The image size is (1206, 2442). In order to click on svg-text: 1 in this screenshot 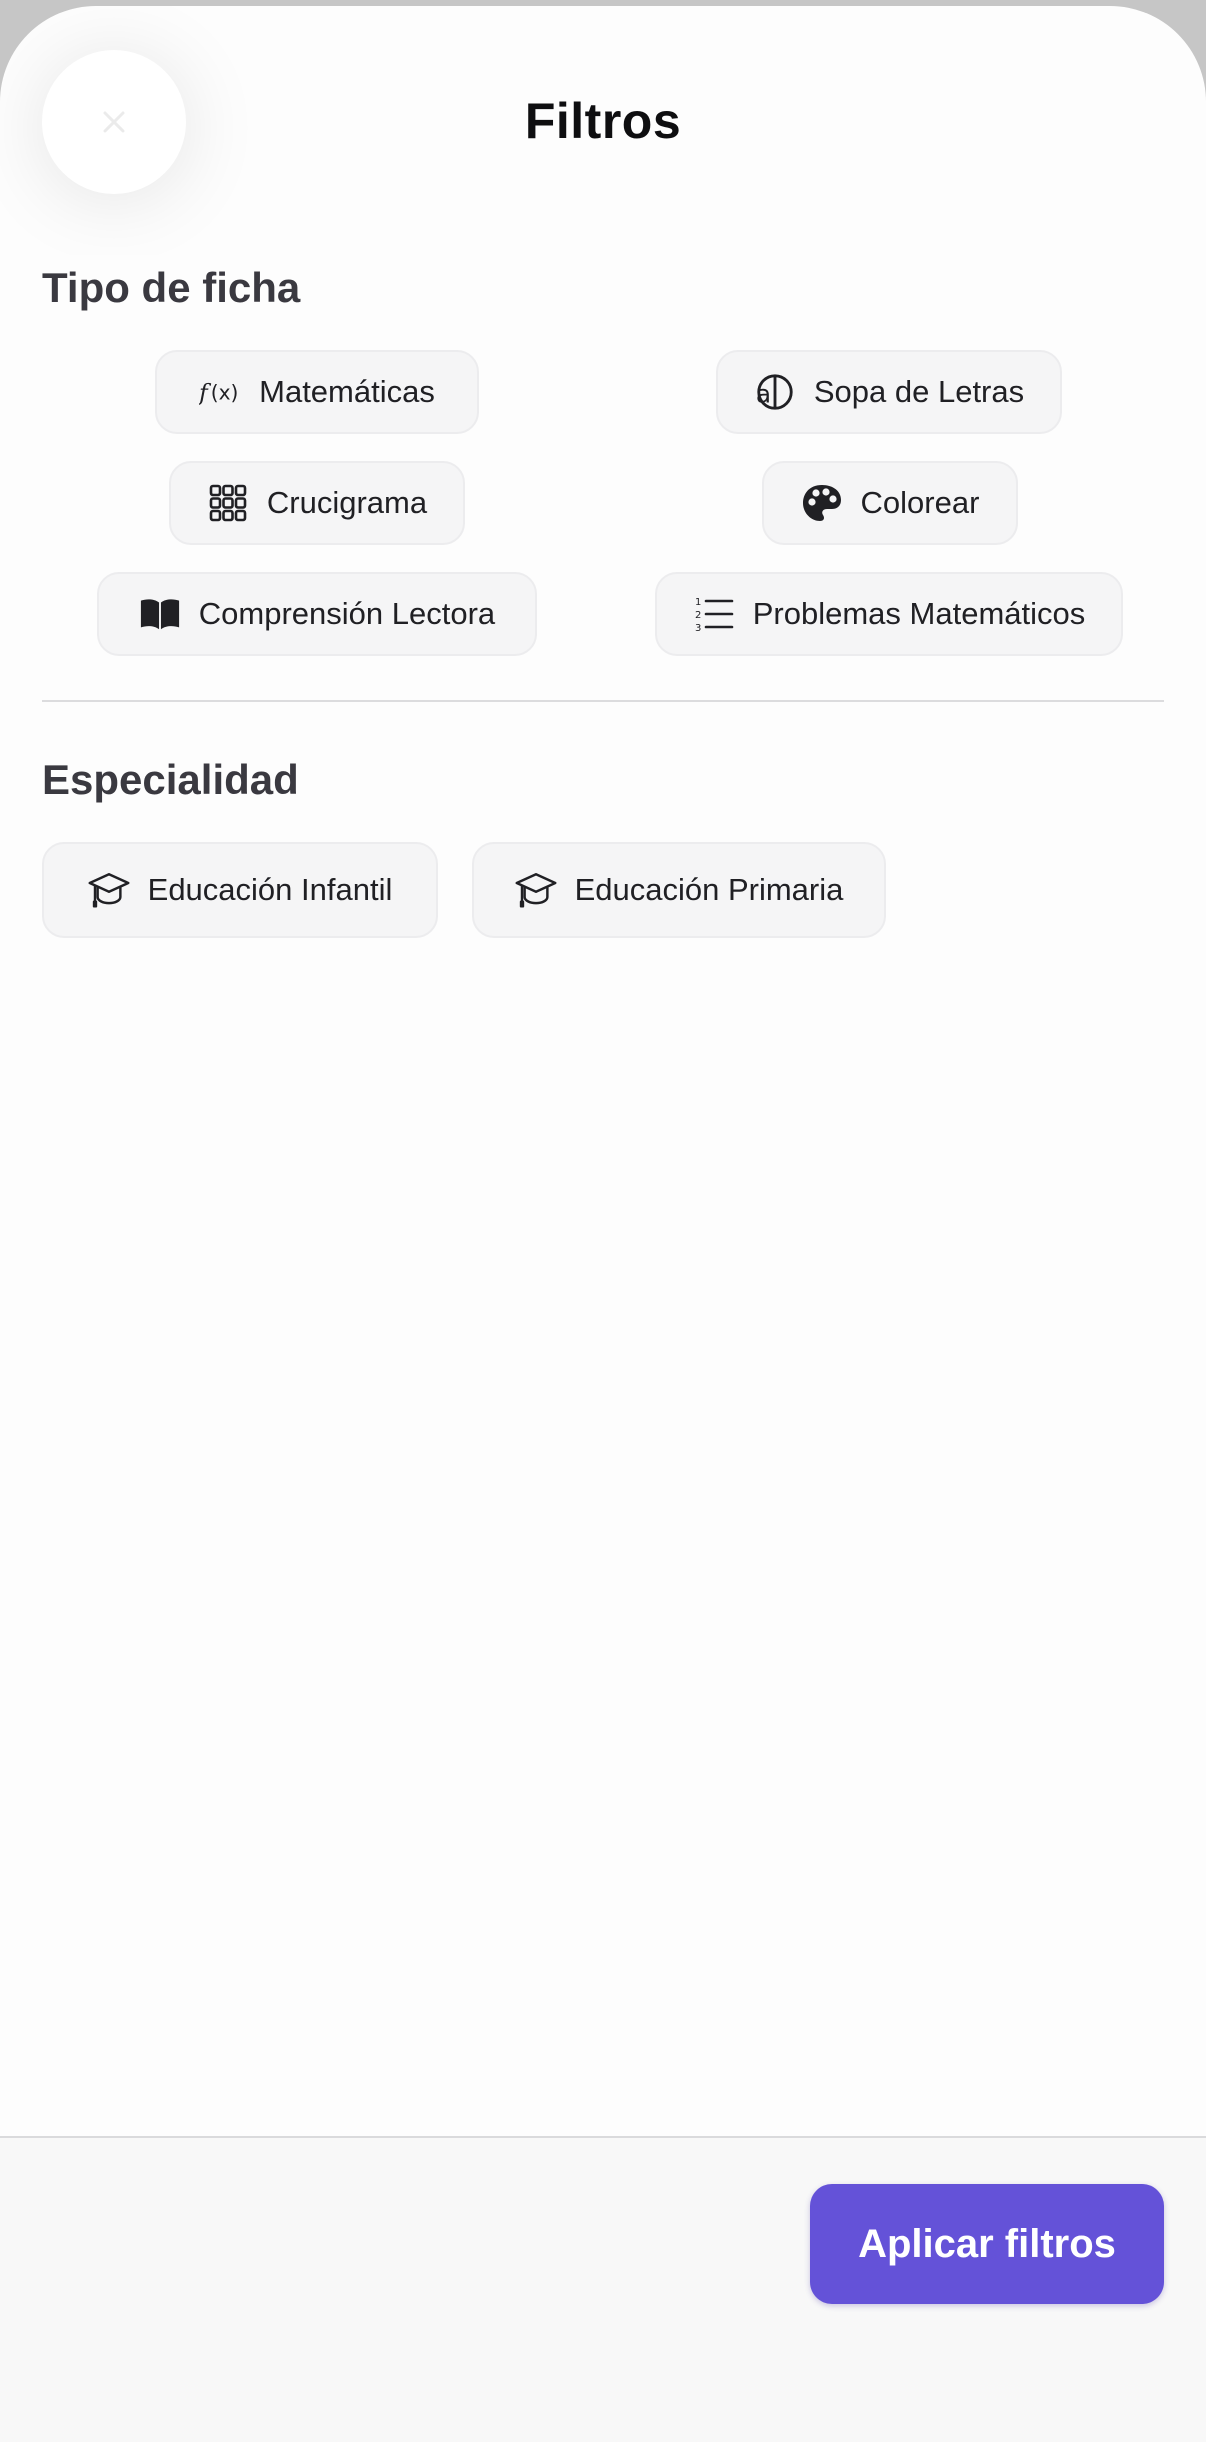, I will do `click(698, 602)`.